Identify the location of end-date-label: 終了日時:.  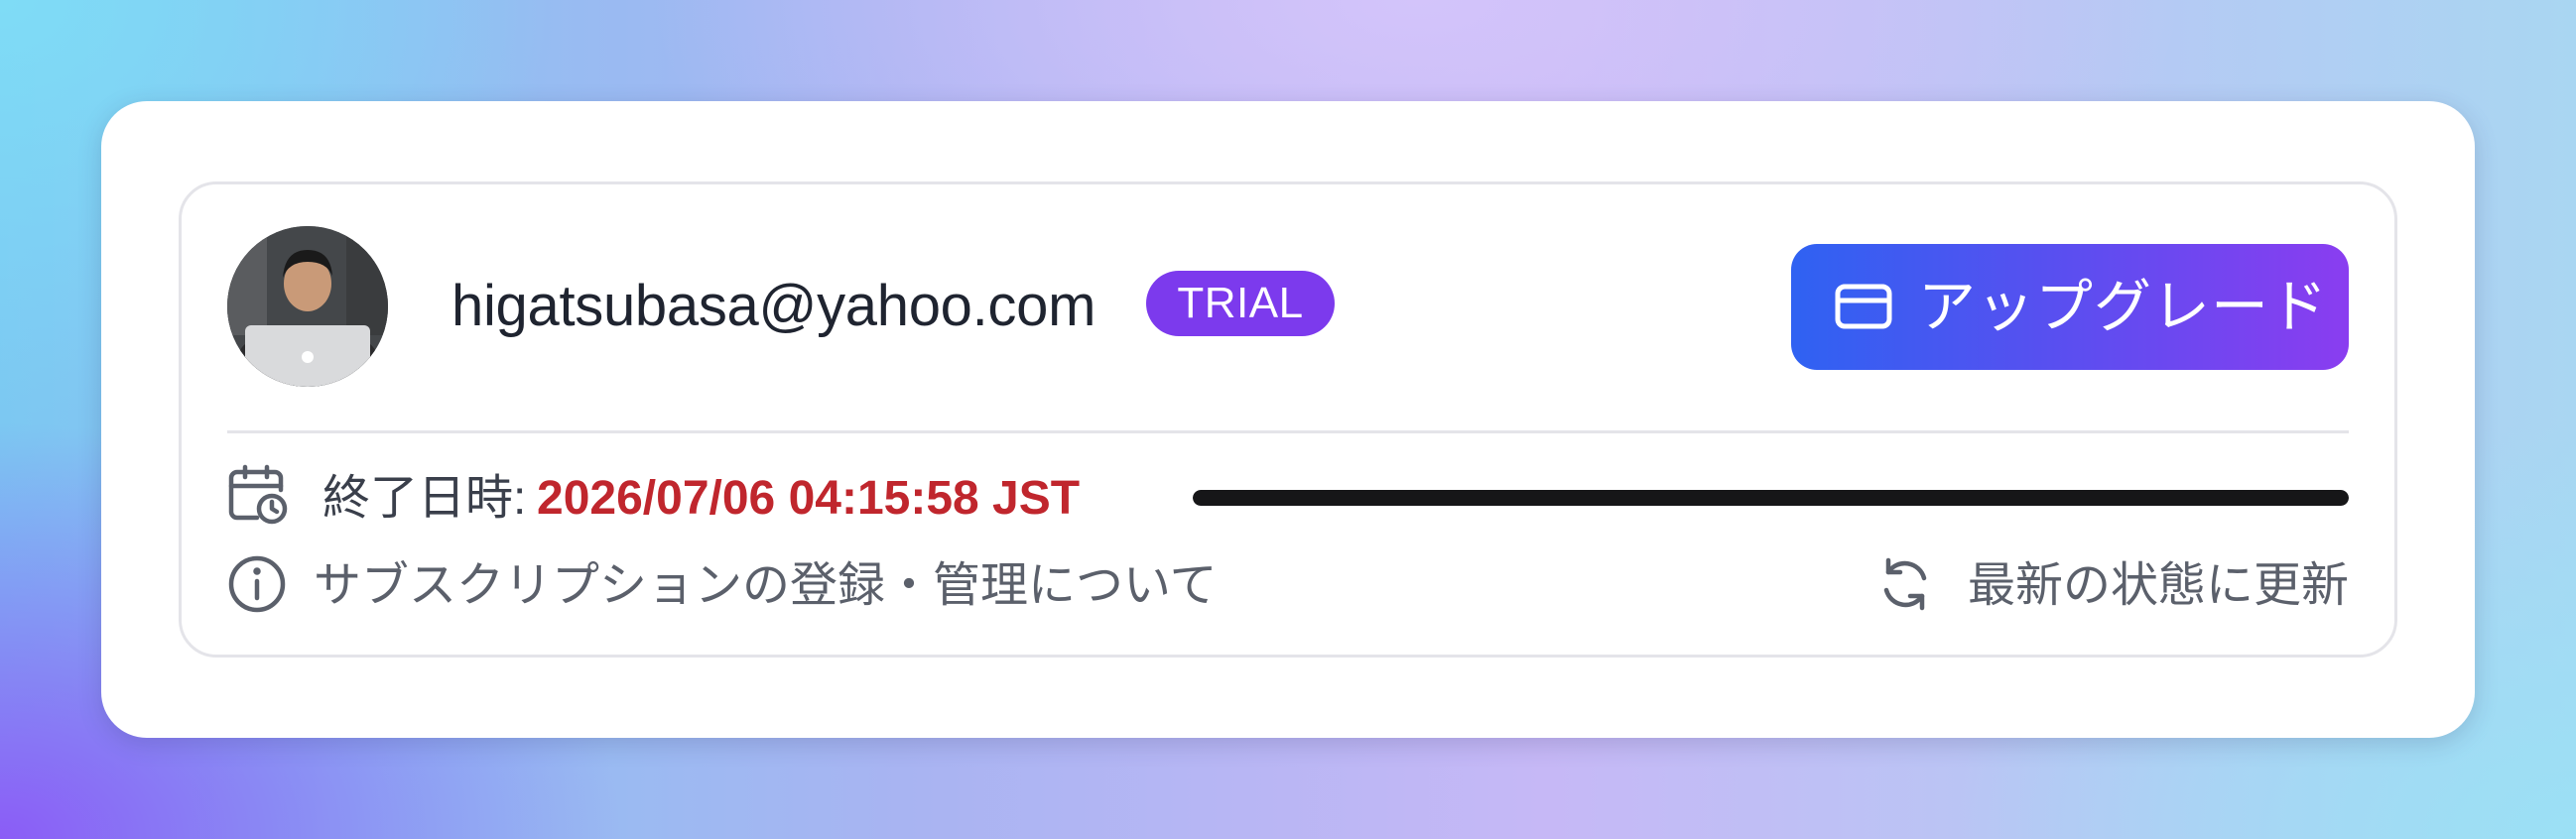
(425, 499).